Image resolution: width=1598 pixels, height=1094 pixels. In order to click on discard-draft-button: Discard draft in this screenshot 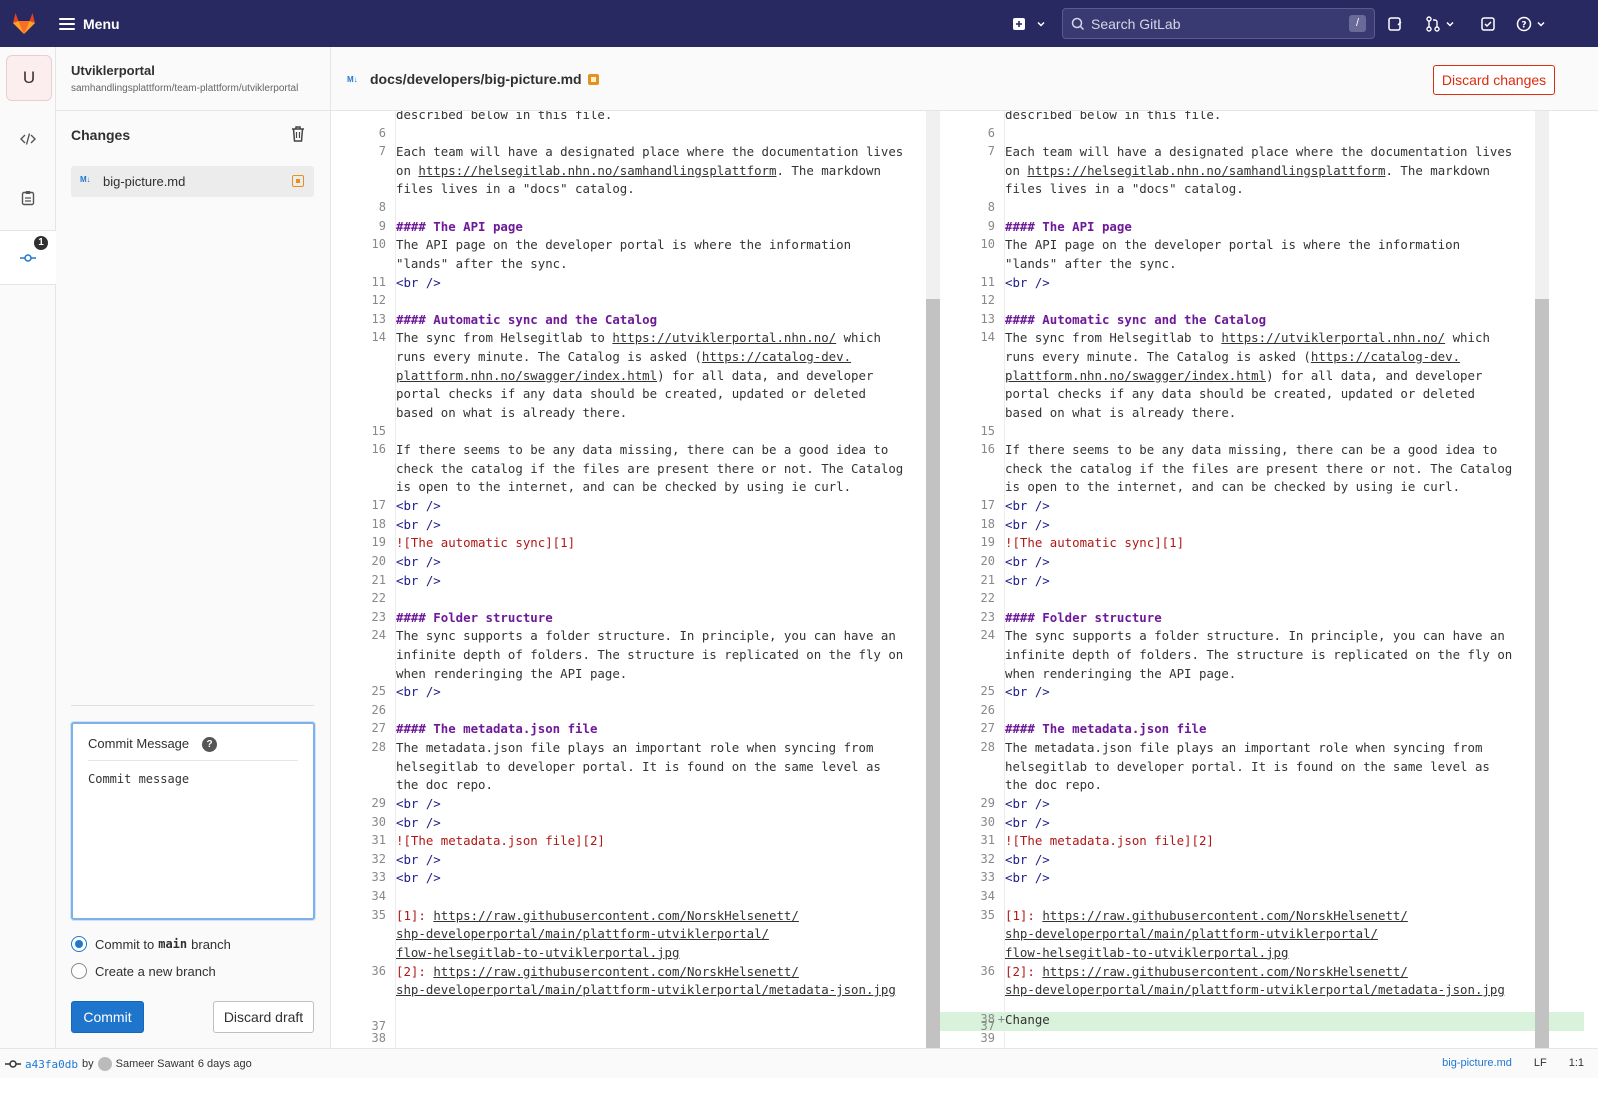, I will do `click(263, 1017)`.